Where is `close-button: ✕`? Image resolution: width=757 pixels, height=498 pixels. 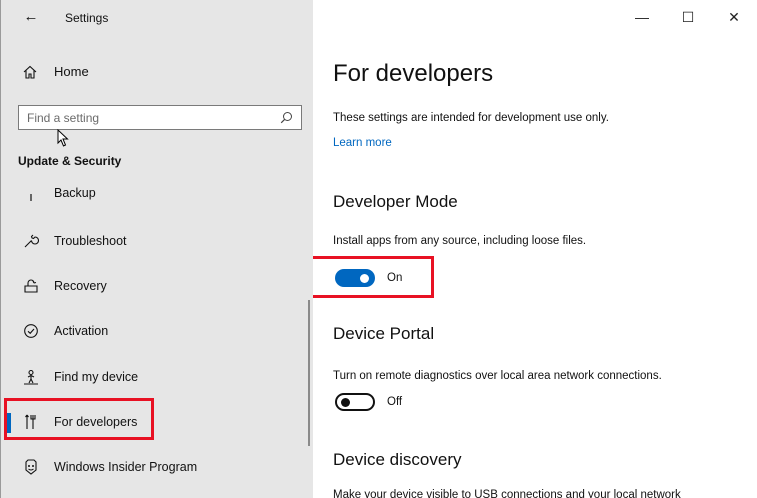 close-button: ✕ is located at coordinates (734, 17).